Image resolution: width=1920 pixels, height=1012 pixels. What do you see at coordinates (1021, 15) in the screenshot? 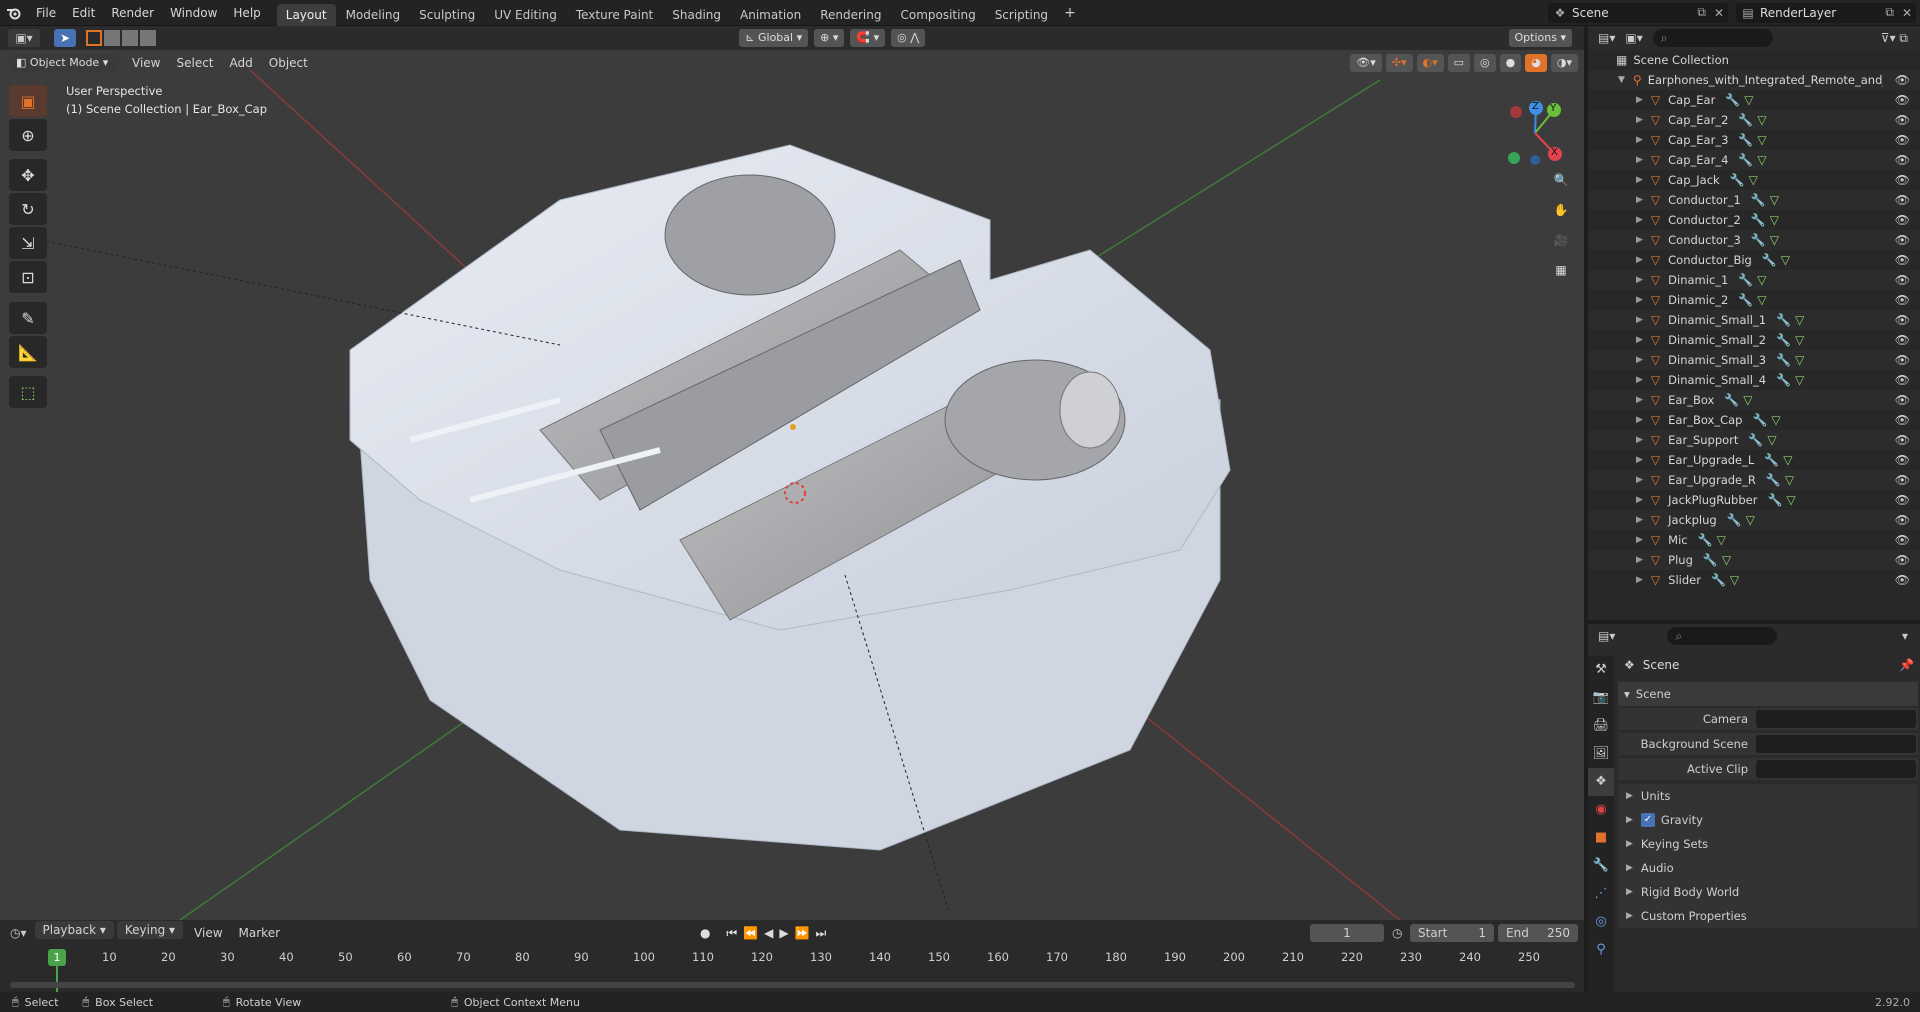
I see `tab-scripting: Scripting` at bounding box center [1021, 15].